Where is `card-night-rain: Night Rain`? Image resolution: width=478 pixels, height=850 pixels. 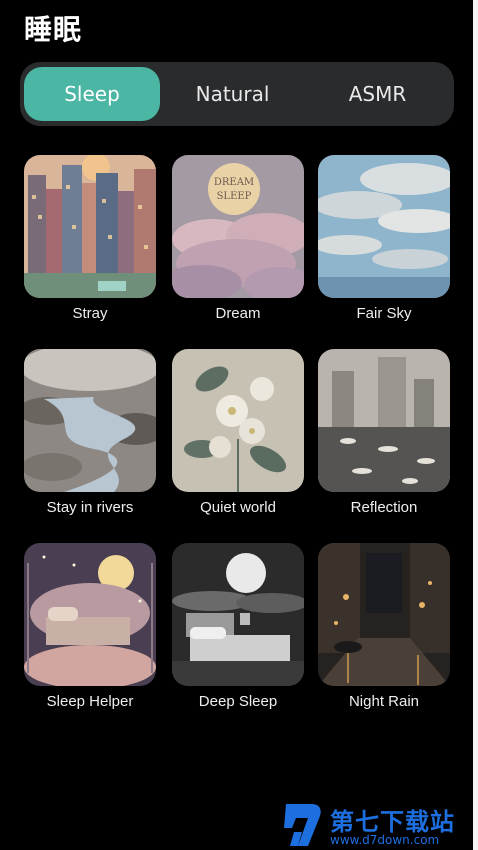 card-night-rain: Night Rain is located at coordinates (384, 626).